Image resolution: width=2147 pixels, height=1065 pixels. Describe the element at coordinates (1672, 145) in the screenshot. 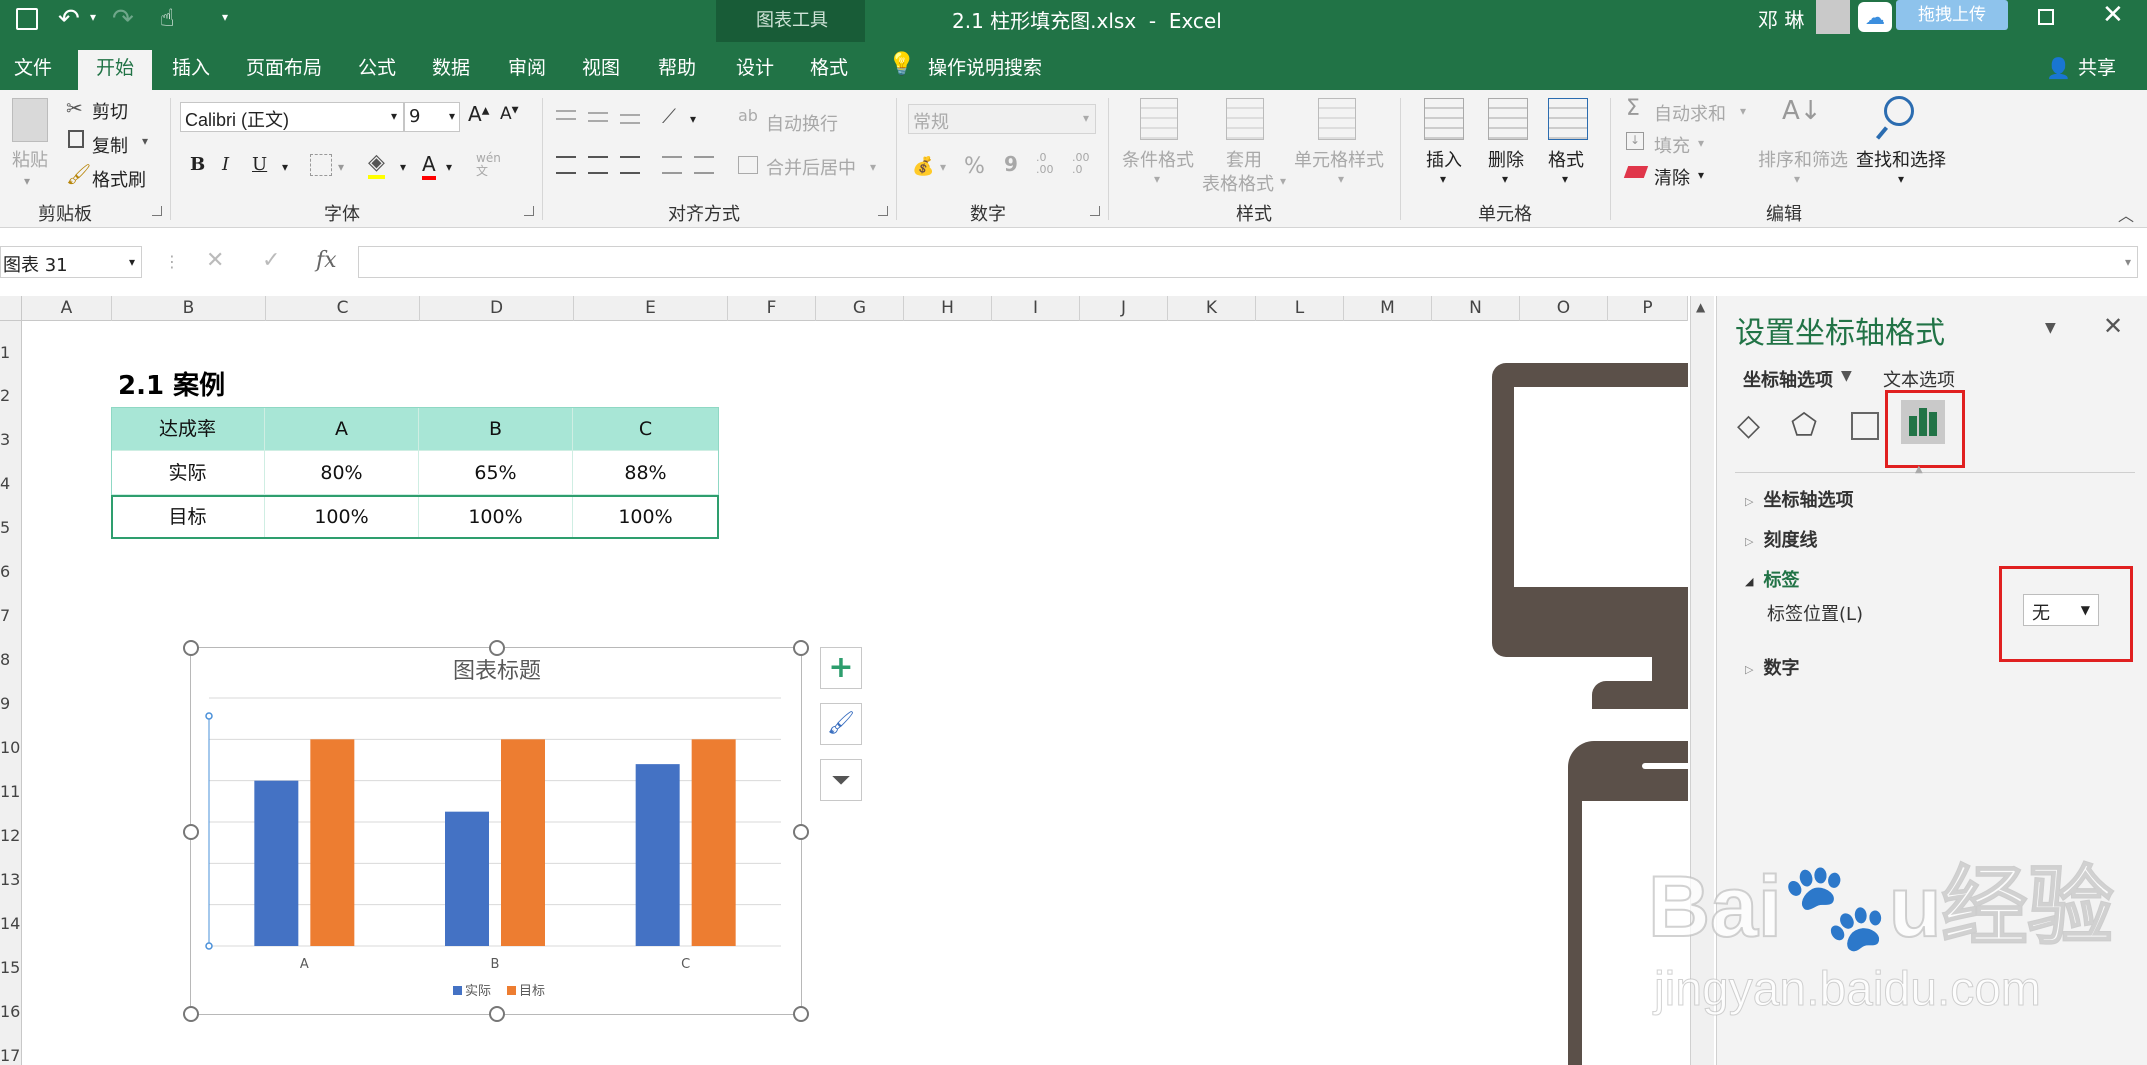

I see `fill-button: 填充` at that location.